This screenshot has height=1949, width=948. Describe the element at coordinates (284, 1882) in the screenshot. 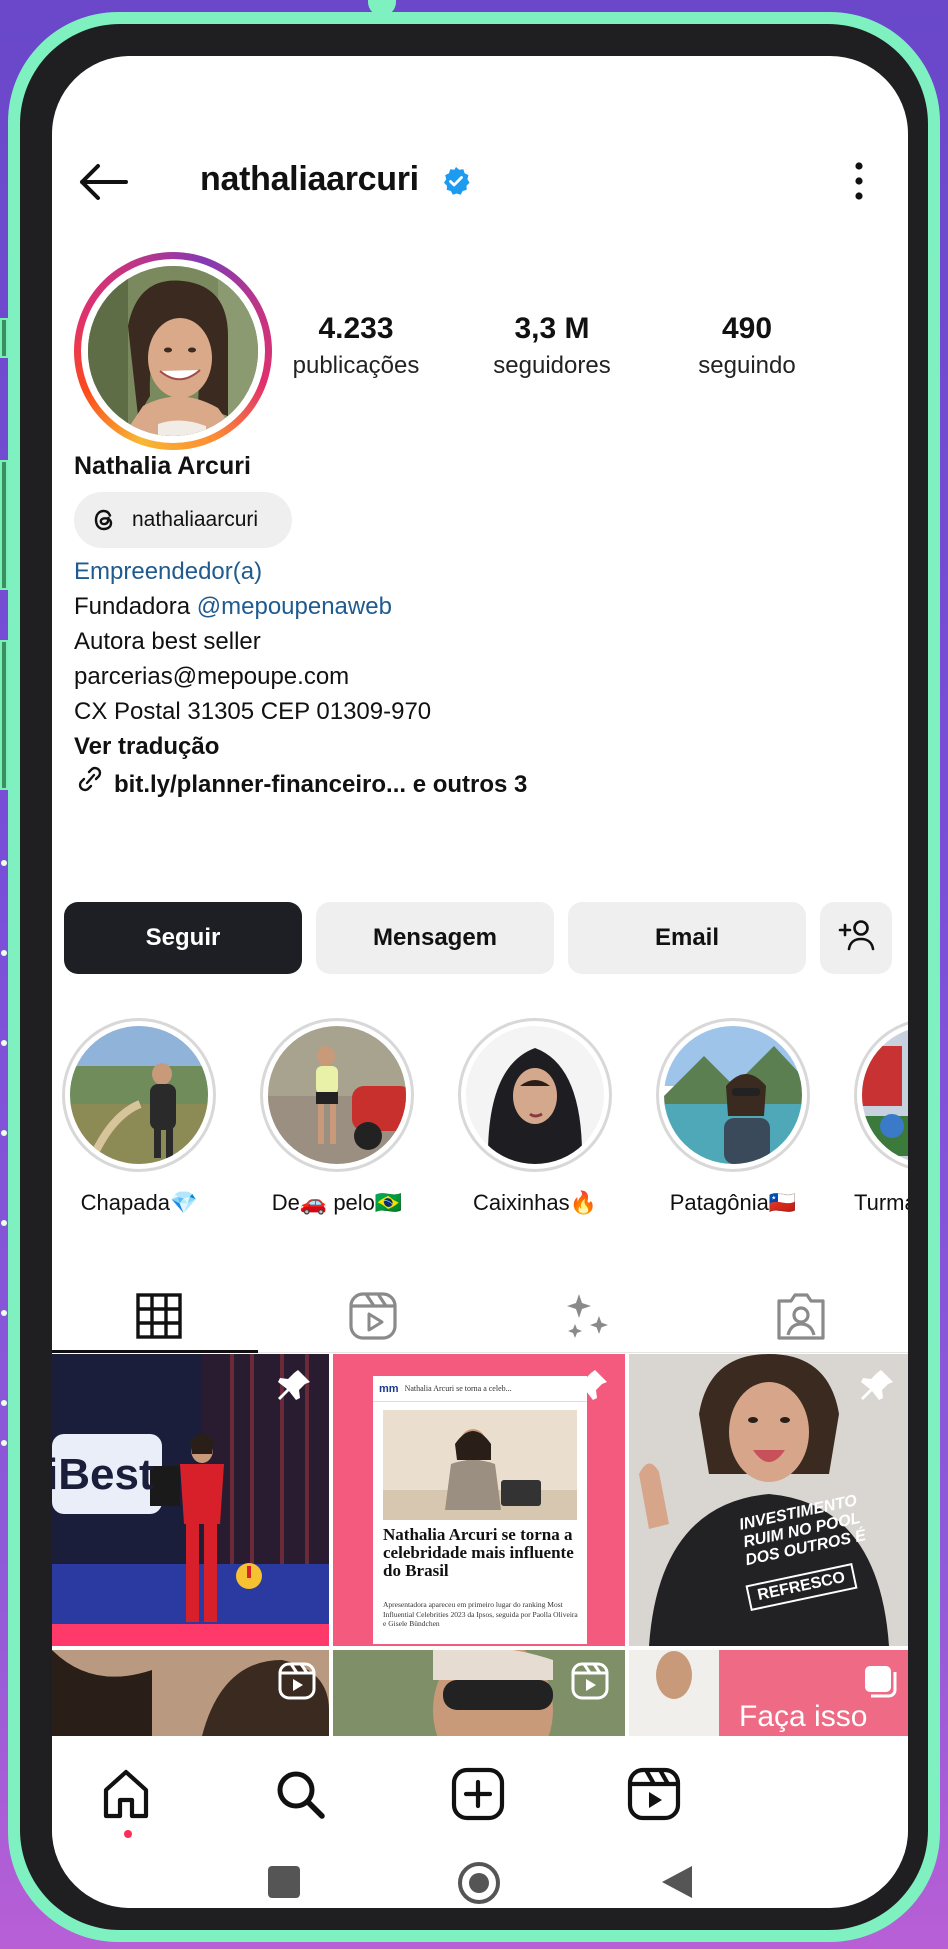

I see `recent-apps-icon` at that location.